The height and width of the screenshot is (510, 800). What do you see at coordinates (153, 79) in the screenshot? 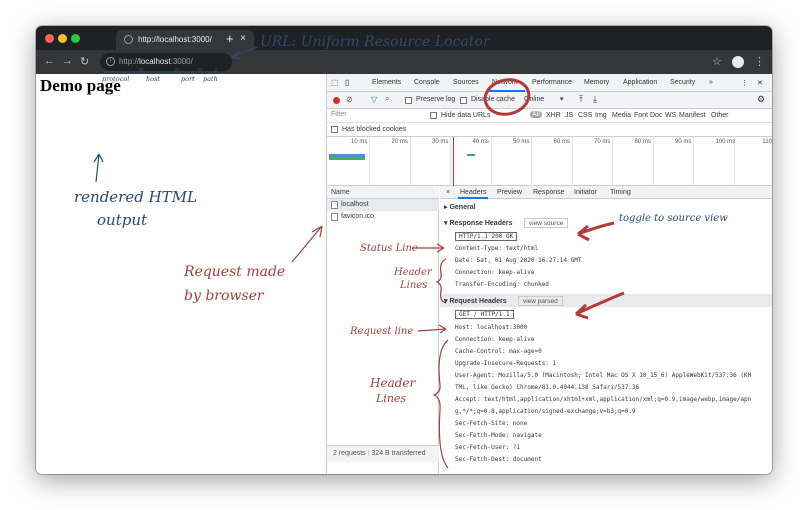
I see `host-annotation: host` at bounding box center [153, 79].